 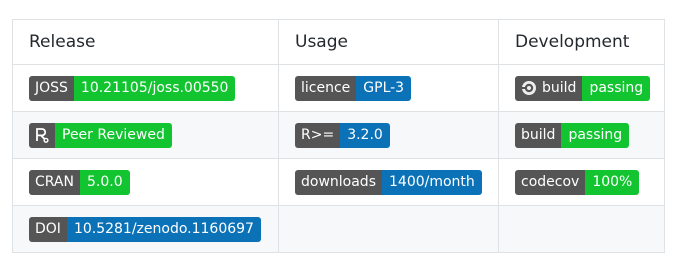 I want to click on badge-label: codecov, so click(x=550, y=182).